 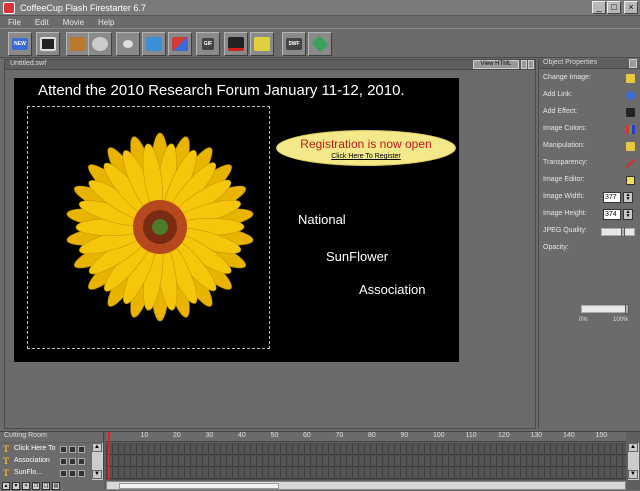 I want to click on minimize-button: _, so click(x=599, y=7).